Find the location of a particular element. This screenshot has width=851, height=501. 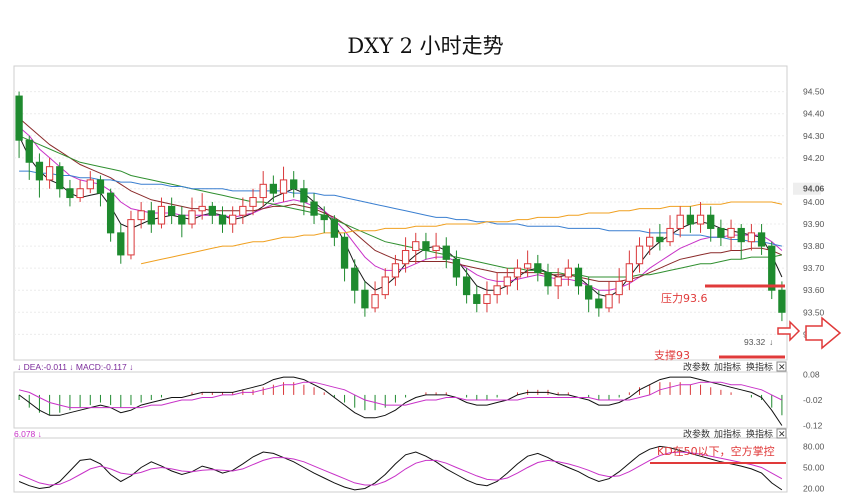

macd-add-indicator-button: 加指标 is located at coordinates (727, 367).